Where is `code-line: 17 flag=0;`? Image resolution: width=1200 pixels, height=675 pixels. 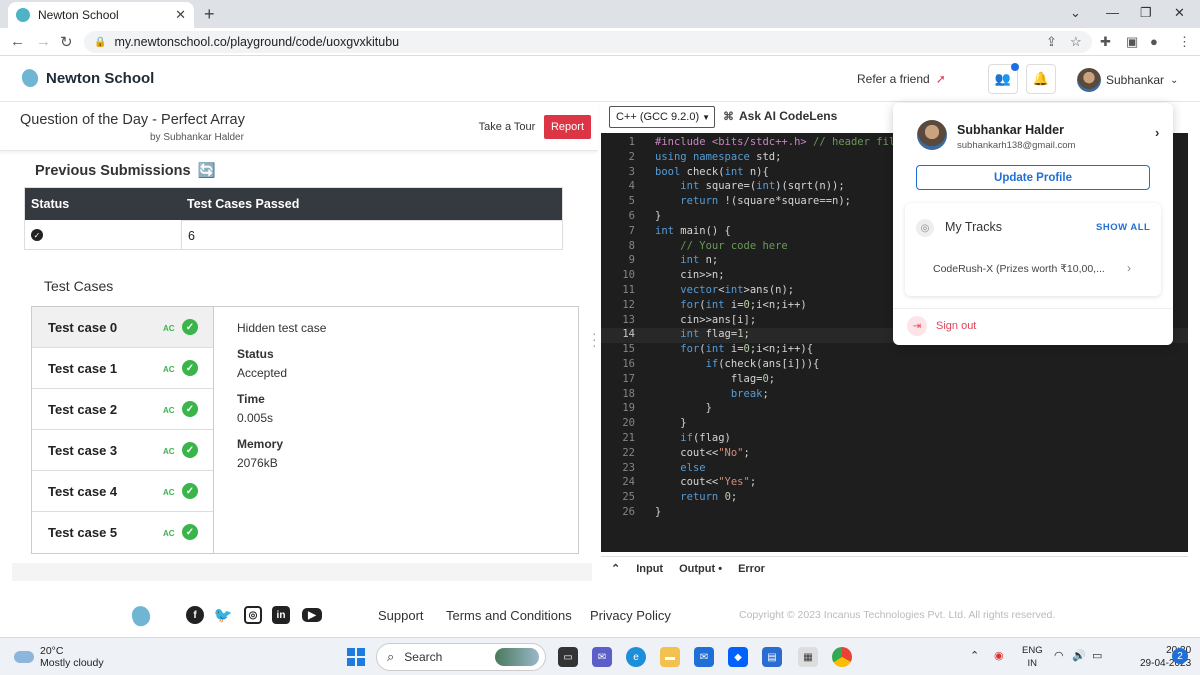 code-line: 17 flag=0; is located at coordinates (894, 380).